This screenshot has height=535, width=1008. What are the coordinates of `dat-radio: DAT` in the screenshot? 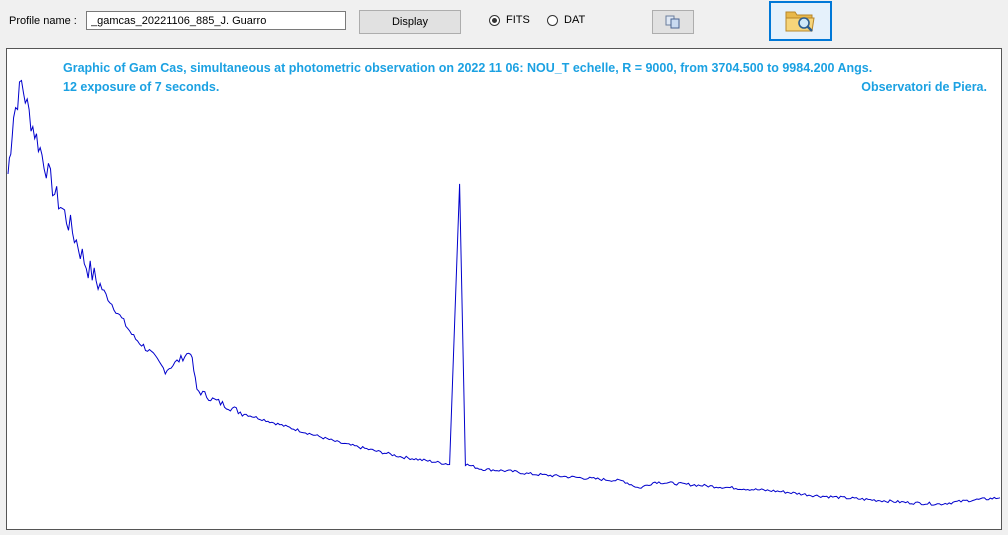 It's located at (566, 20).